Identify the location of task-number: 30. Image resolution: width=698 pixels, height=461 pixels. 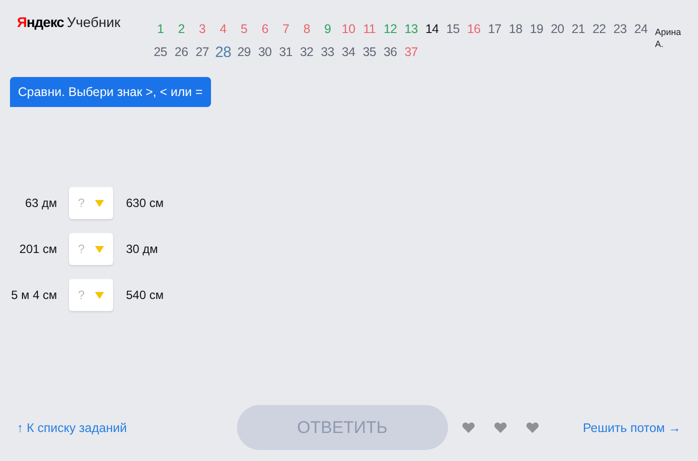
(265, 55).